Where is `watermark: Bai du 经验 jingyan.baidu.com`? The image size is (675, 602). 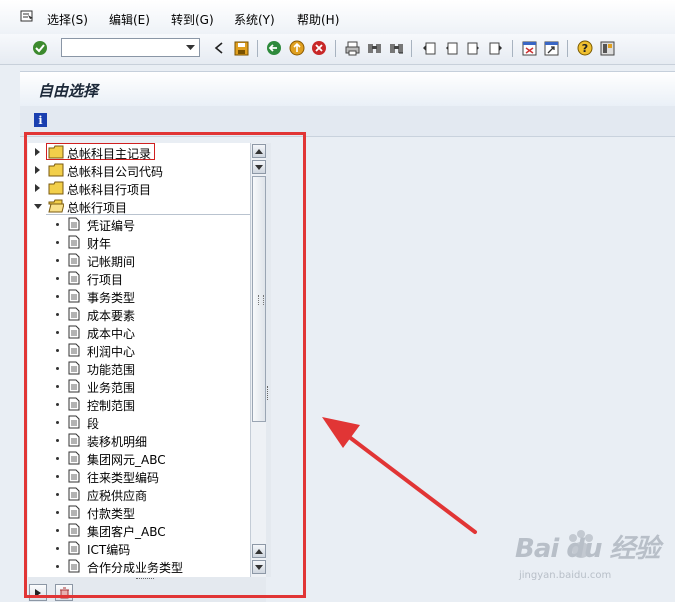 watermark: Bai du 经验 jingyan.baidu.com is located at coordinates (590, 556).